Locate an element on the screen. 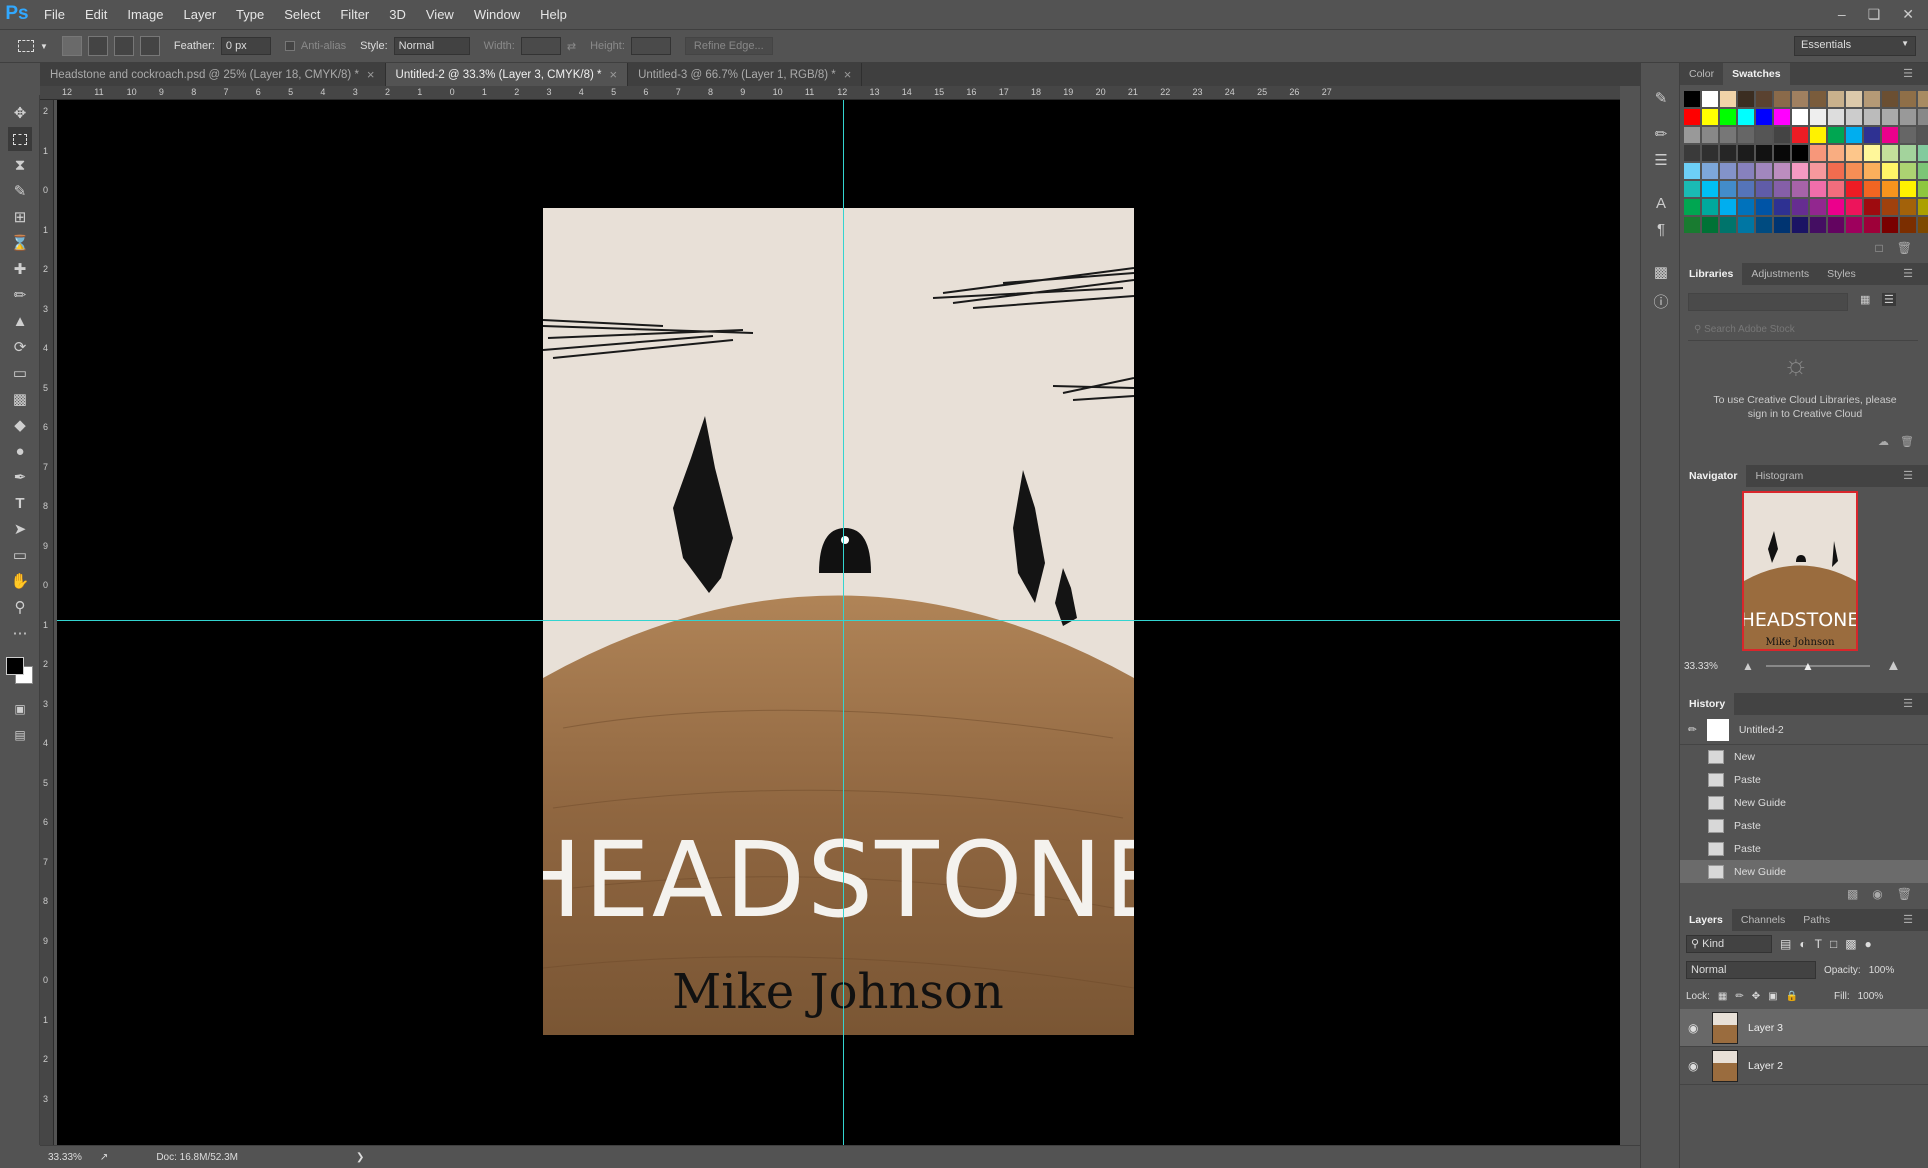 This screenshot has width=1928, height=1168. menu-select: Select is located at coordinates (302, 14).